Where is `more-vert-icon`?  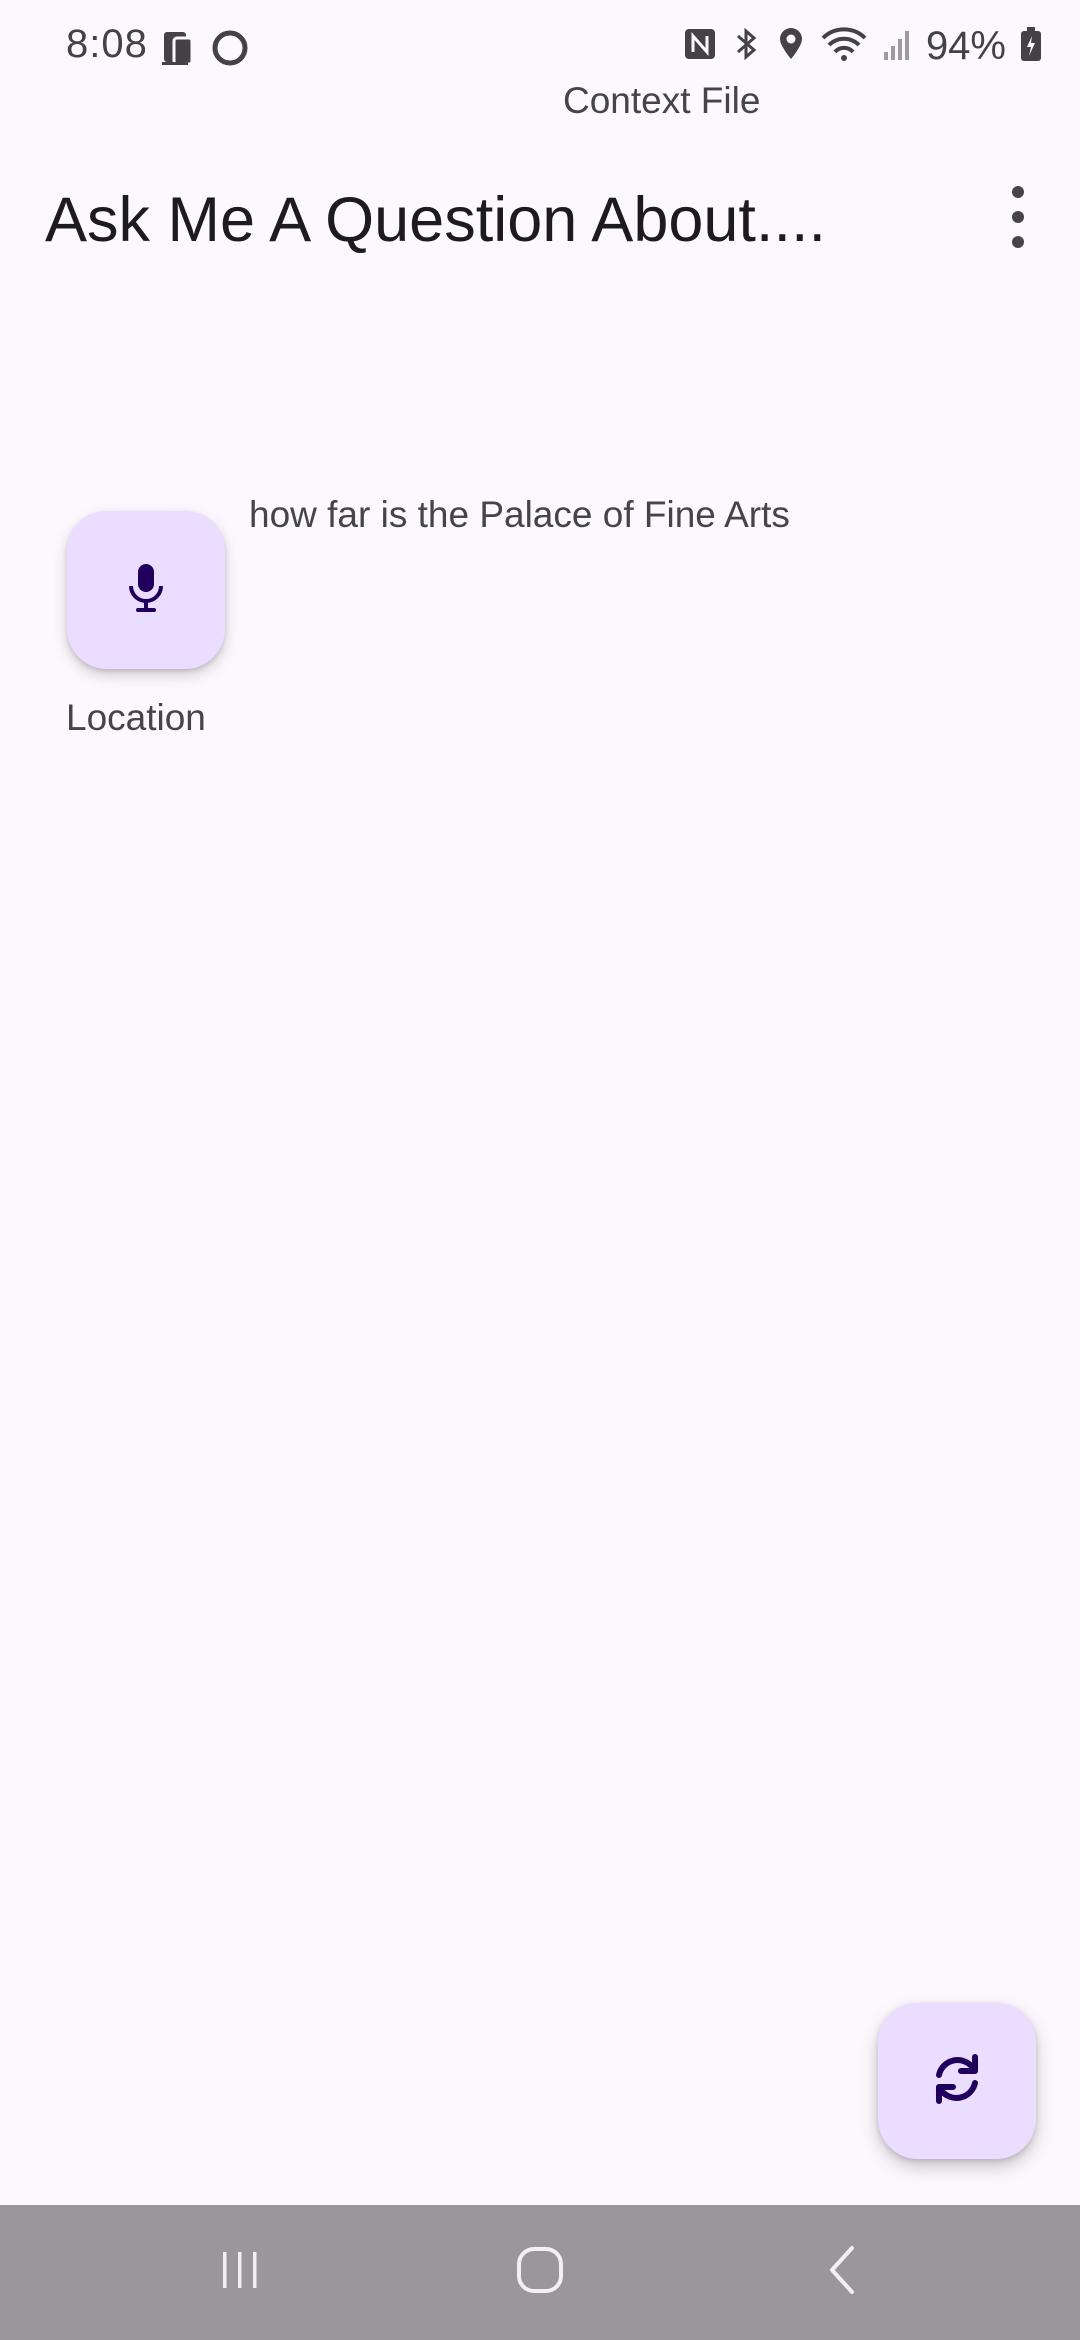 more-vert-icon is located at coordinates (1018, 192).